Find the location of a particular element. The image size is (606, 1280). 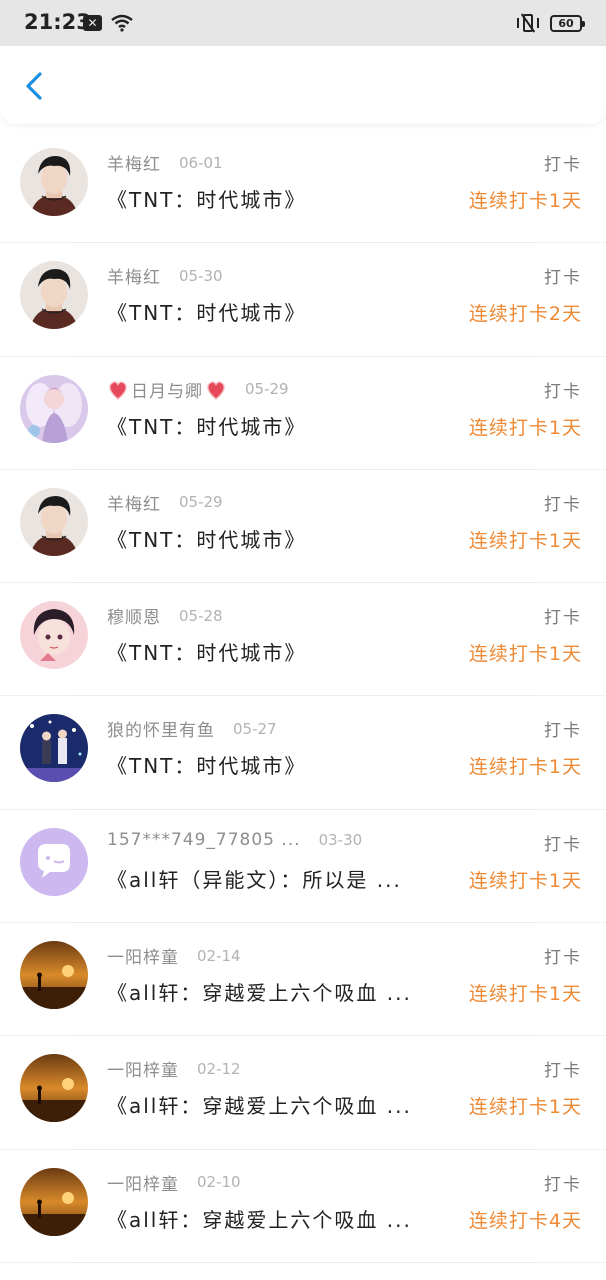

name-line: 一阳梓童 02-14 is located at coordinates (174, 956).